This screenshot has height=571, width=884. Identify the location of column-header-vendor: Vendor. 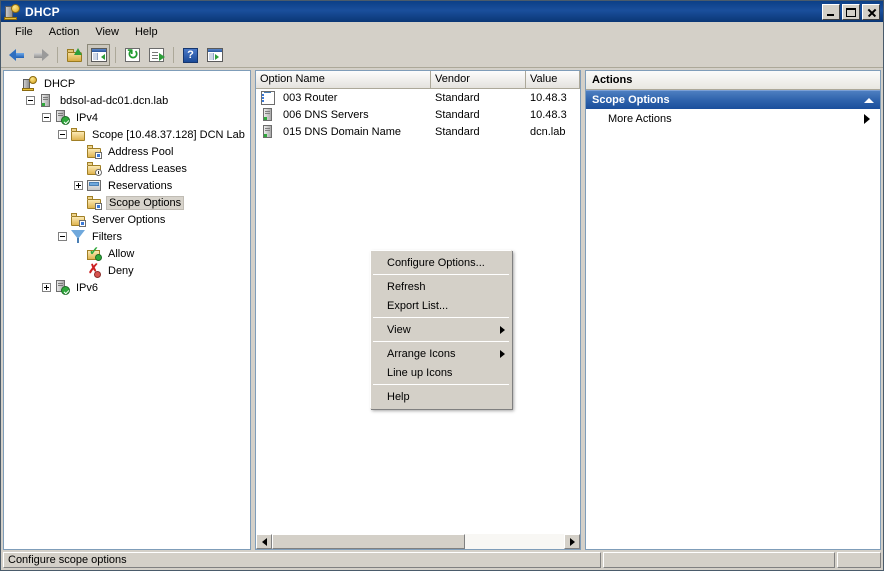
(478, 79).